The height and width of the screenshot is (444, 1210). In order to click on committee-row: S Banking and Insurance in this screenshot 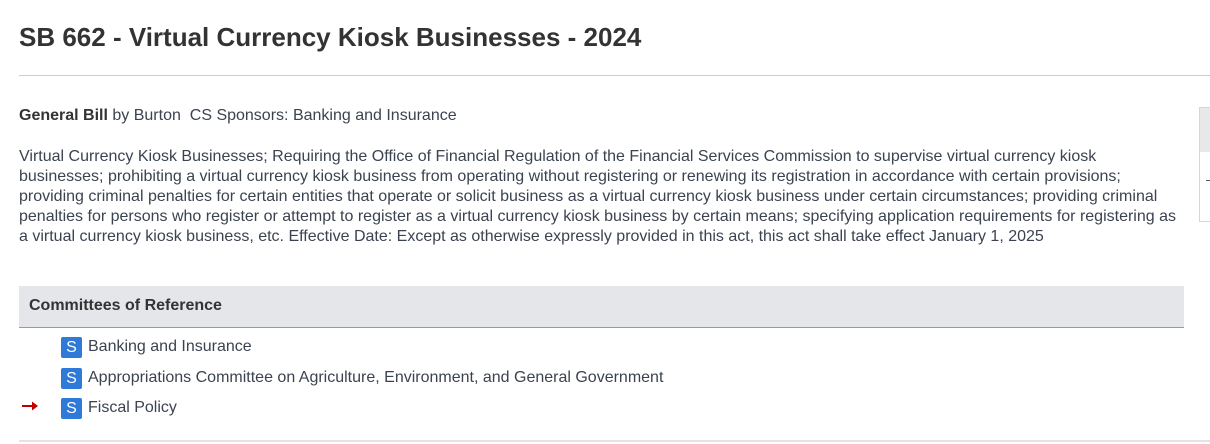, I will do `click(156, 347)`.